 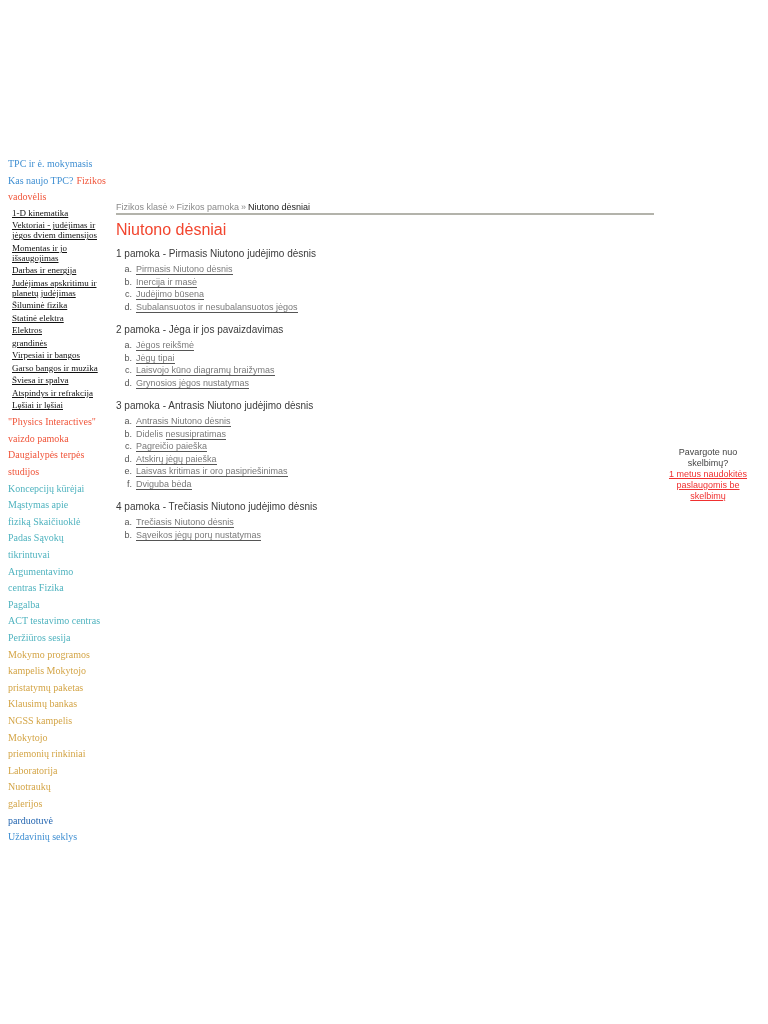 What do you see at coordinates (36, 538) in the screenshot?
I see `nav-link: Padas Sąvokų` at bounding box center [36, 538].